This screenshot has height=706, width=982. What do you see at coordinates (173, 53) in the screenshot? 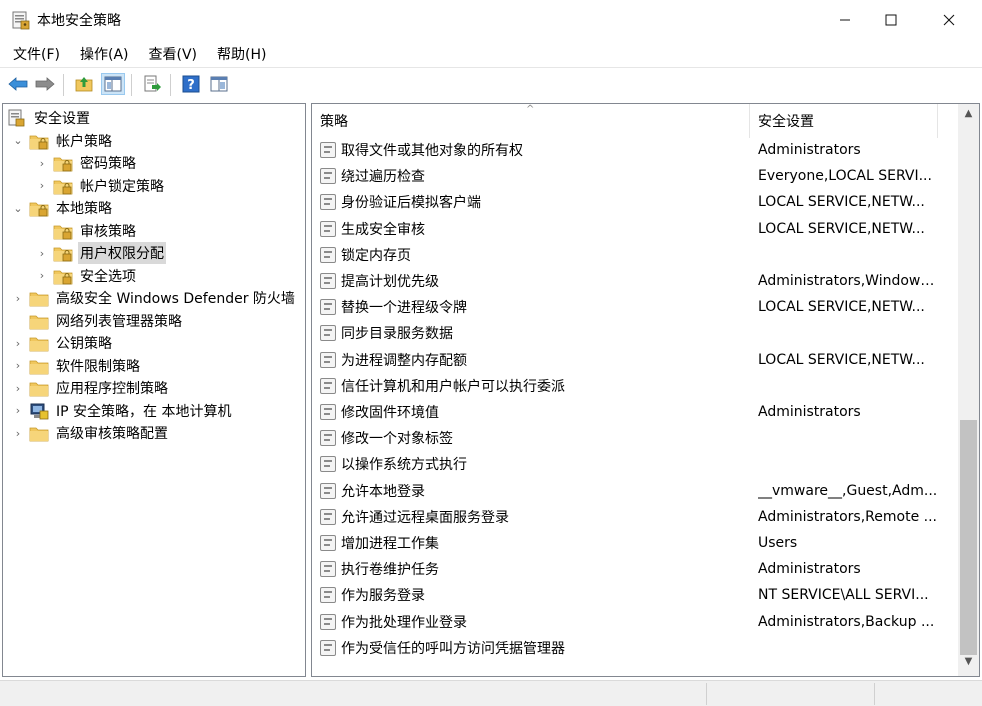
I see `menu-view: 查看(V)` at bounding box center [173, 53].